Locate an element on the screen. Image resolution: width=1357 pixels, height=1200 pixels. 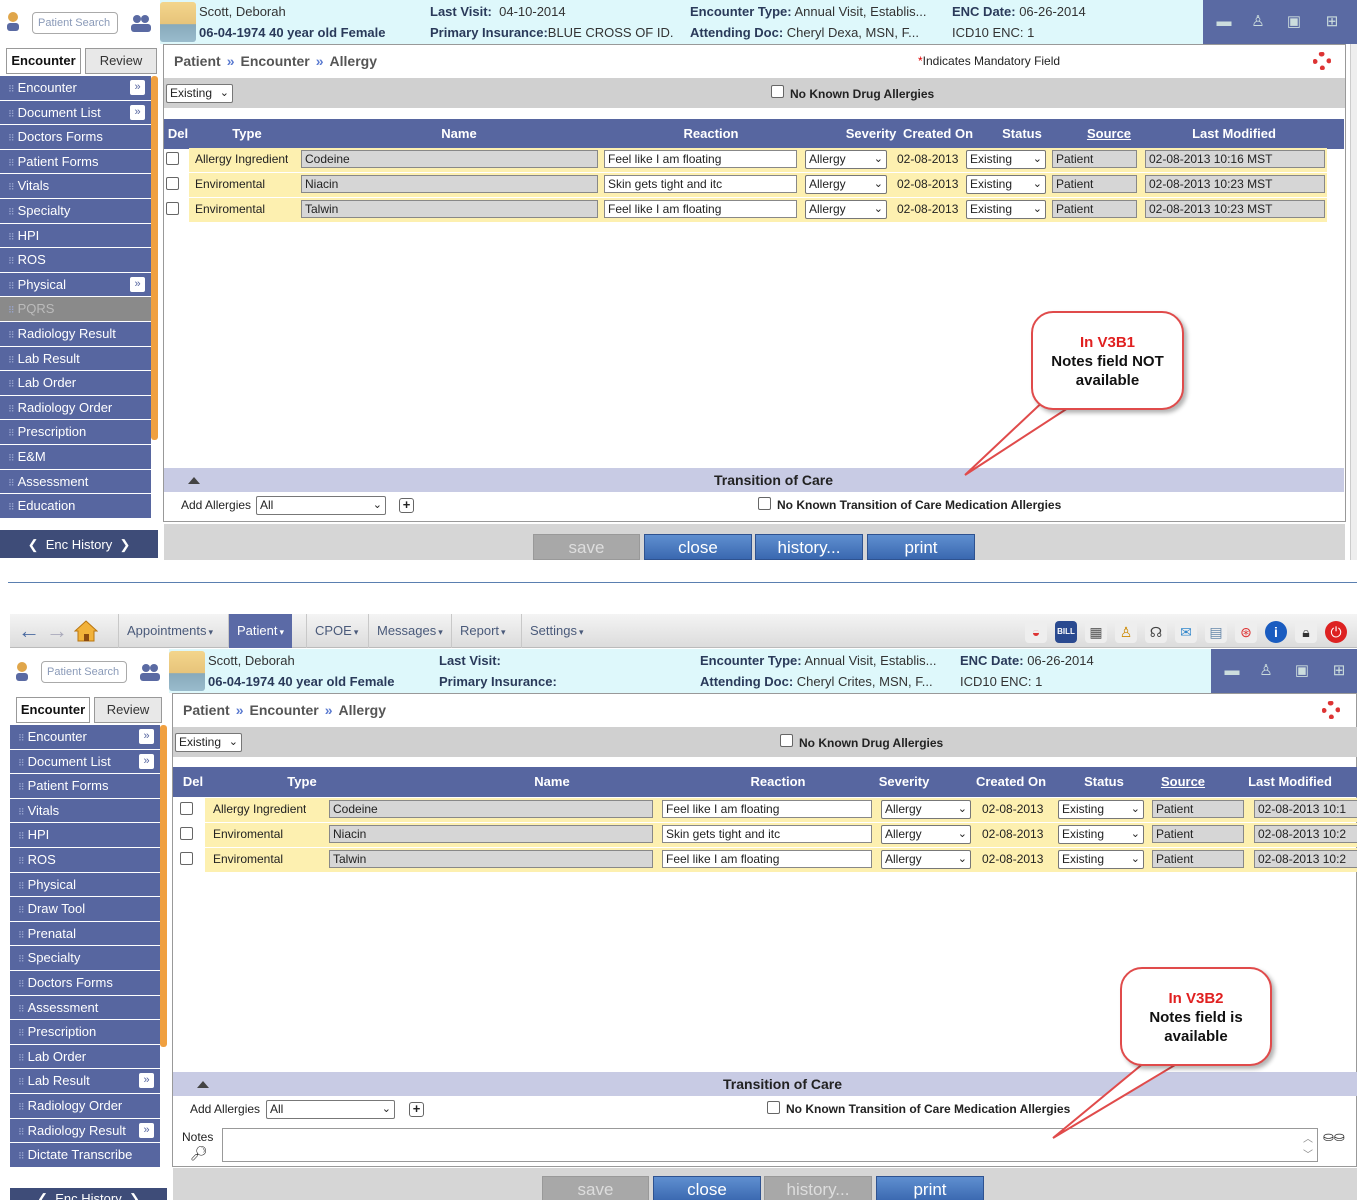
nav-item-draw-tool: Draw Tool is located at coordinates (85, 909).